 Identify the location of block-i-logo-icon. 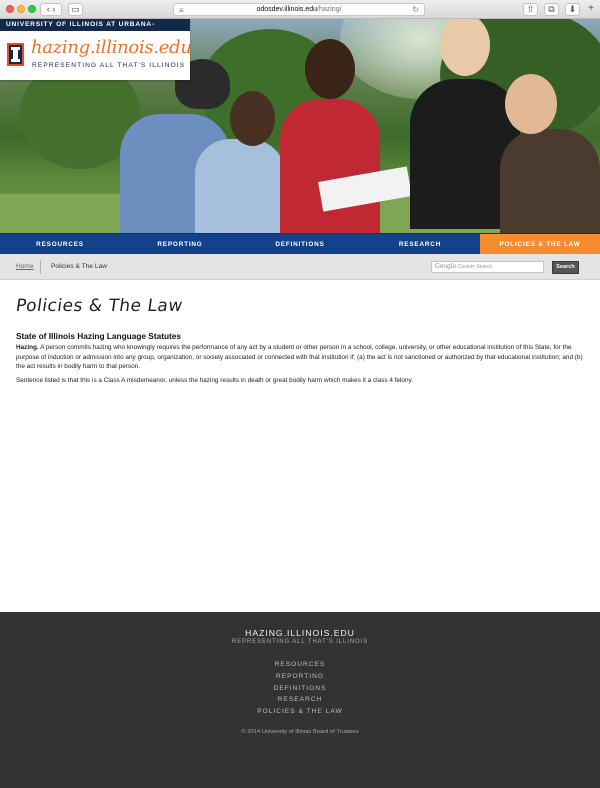
(15, 54).